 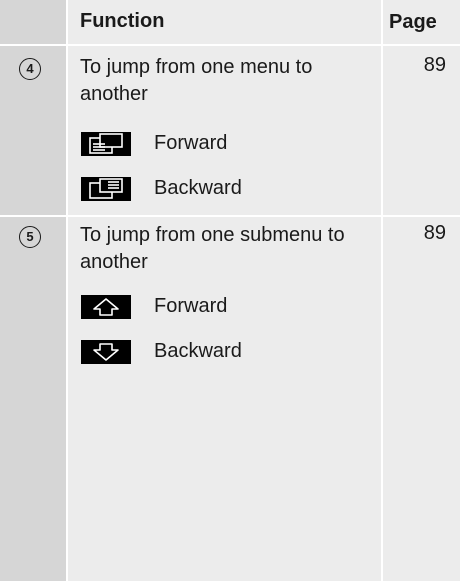 What do you see at coordinates (30, 69) in the screenshot?
I see `row-marker: 4` at bounding box center [30, 69].